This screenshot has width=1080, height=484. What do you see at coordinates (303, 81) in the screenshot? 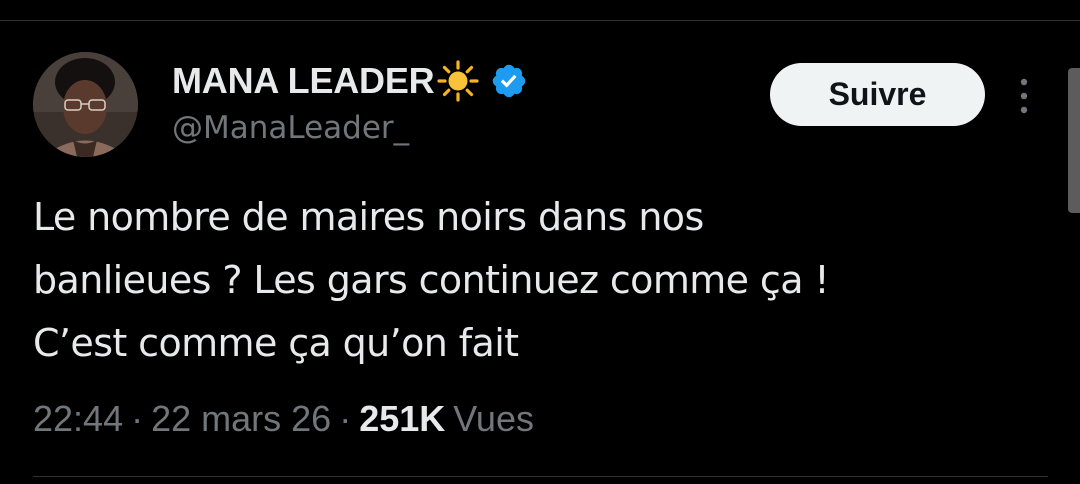
I see `display-name: MANA LEADER` at bounding box center [303, 81].